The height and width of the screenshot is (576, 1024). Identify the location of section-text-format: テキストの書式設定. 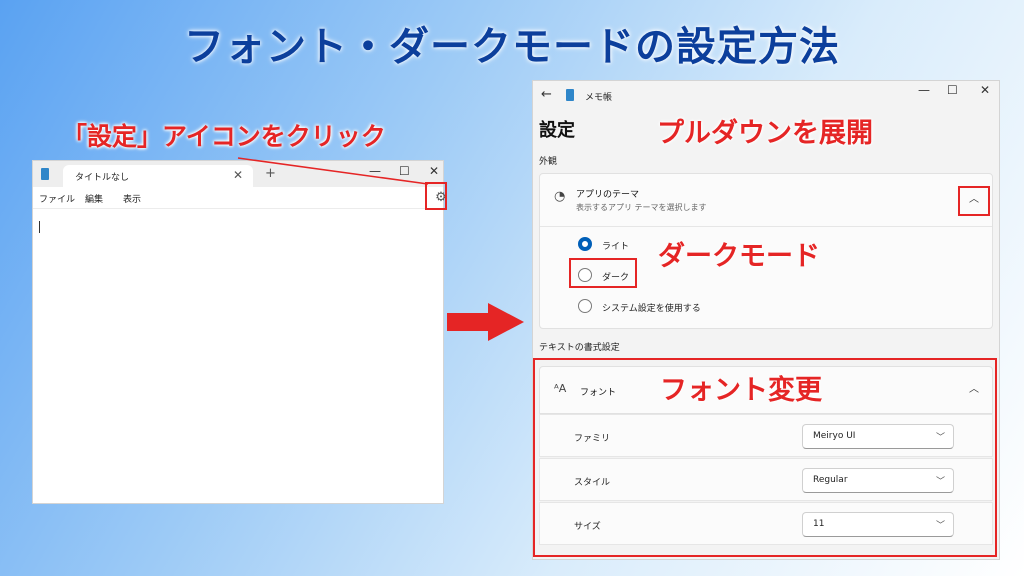
(579, 348).